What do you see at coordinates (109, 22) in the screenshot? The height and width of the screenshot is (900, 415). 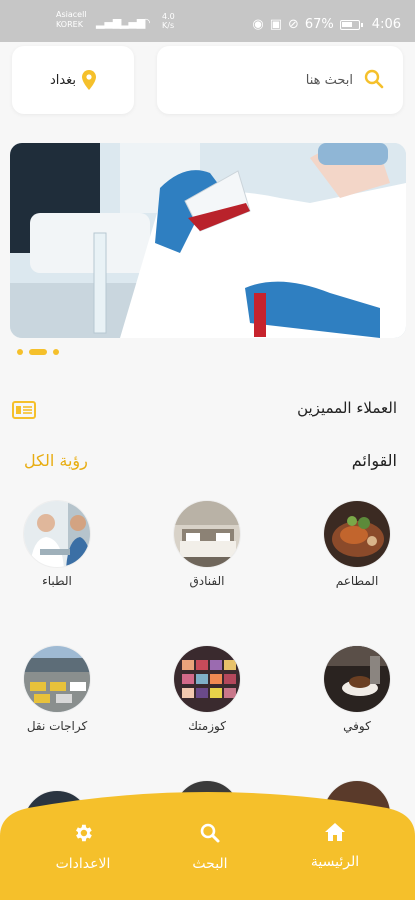 I see `signal-icon: ▂▄▆` at bounding box center [109, 22].